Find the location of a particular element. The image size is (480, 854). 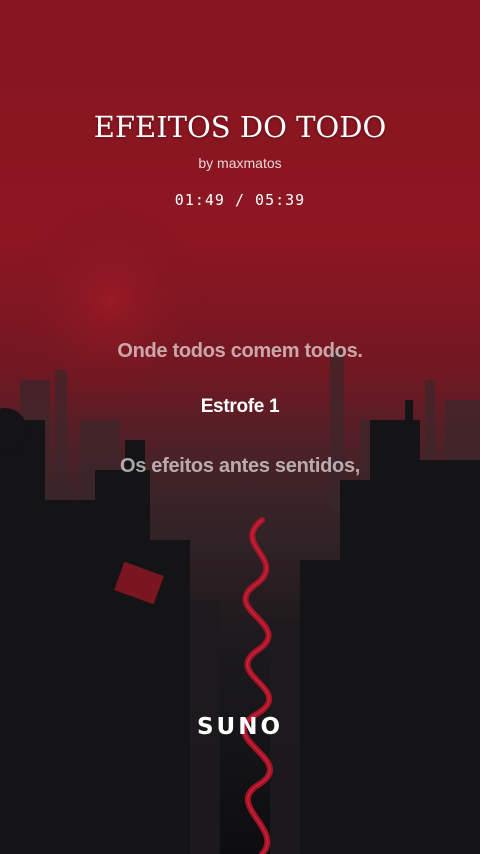

lyric-line-next: Os efeitos antes sentidos, is located at coordinates (240, 466).